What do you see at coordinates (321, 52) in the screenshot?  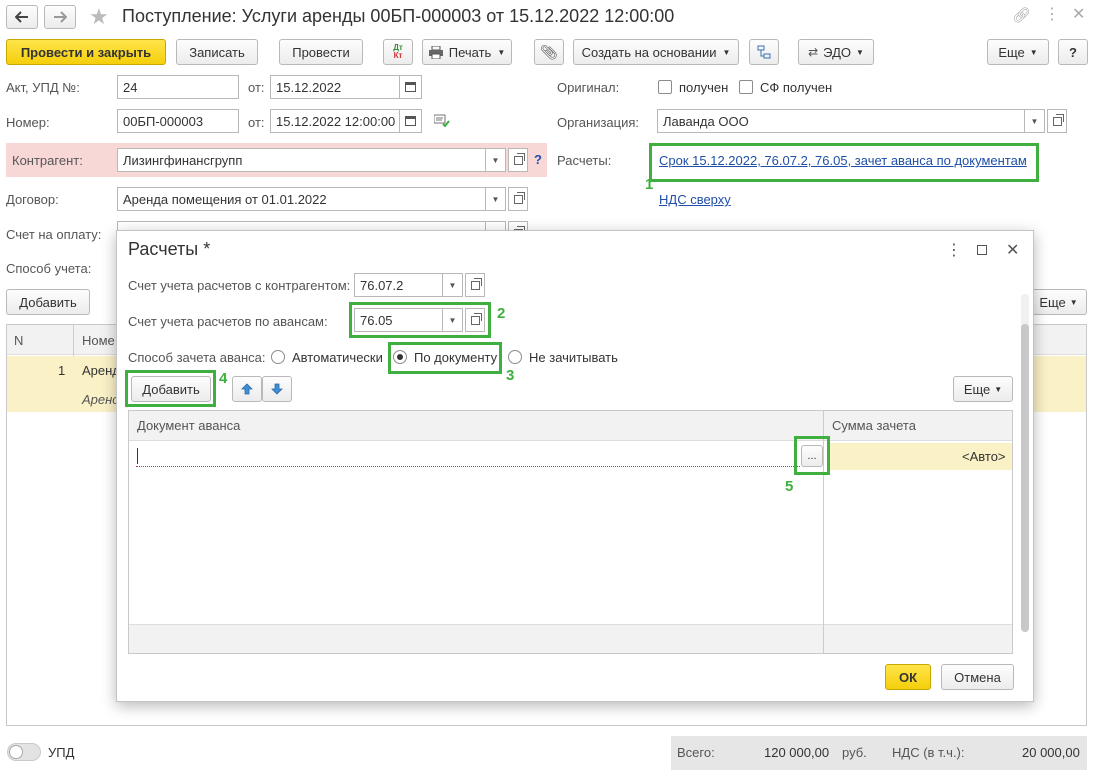 I see `post-button: Провести` at bounding box center [321, 52].